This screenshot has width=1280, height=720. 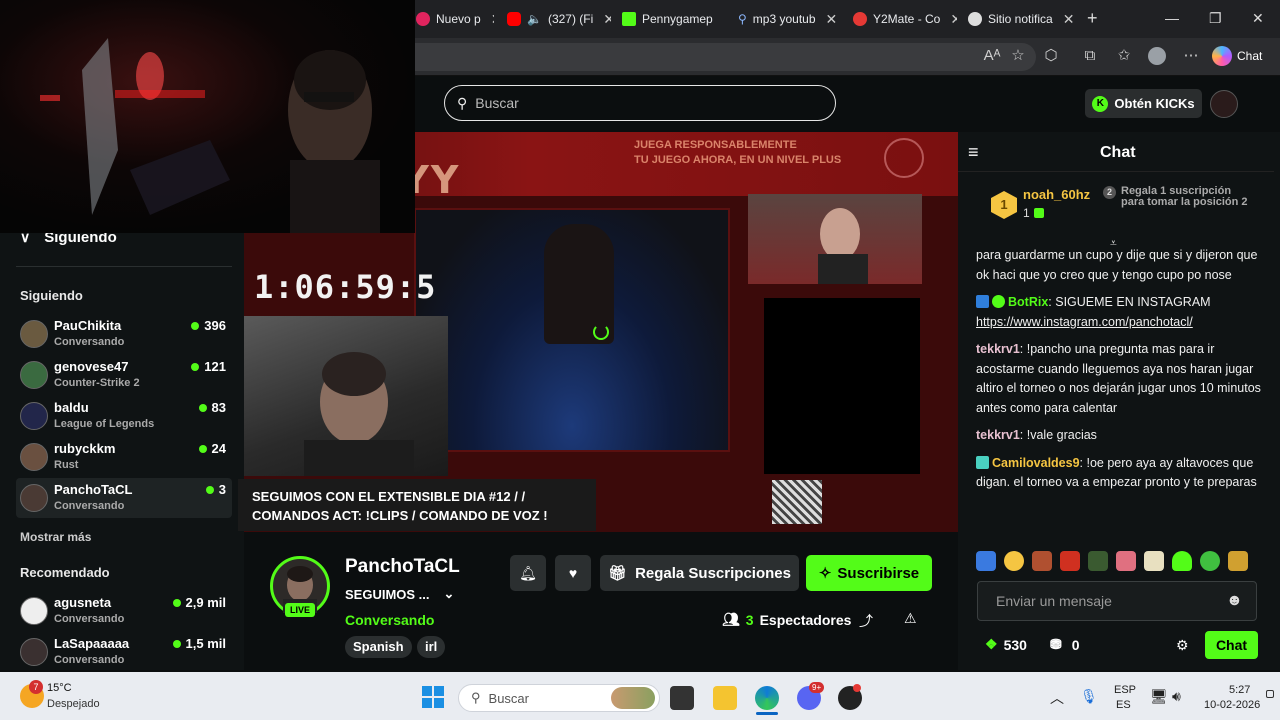 What do you see at coordinates (1117, 601) in the screenshot?
I see `chat-message-input: Enviar un mensaje` at bounding box center [1117, 601].